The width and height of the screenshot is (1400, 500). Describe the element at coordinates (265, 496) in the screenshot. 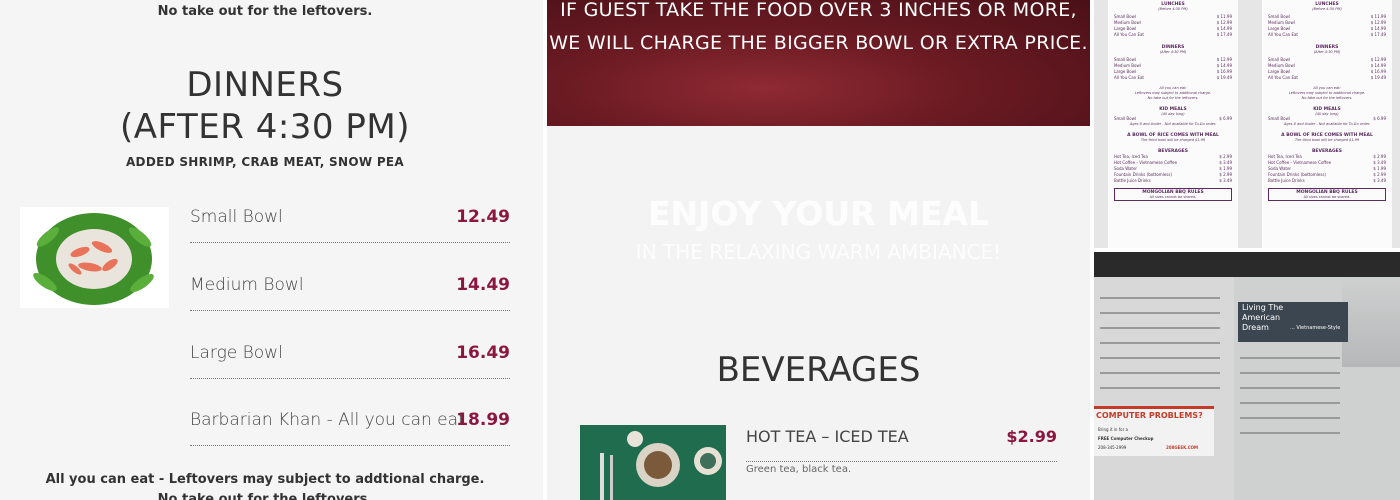

I see `no-takeout-note-bottom: No take out for the leftovers.` at that location.